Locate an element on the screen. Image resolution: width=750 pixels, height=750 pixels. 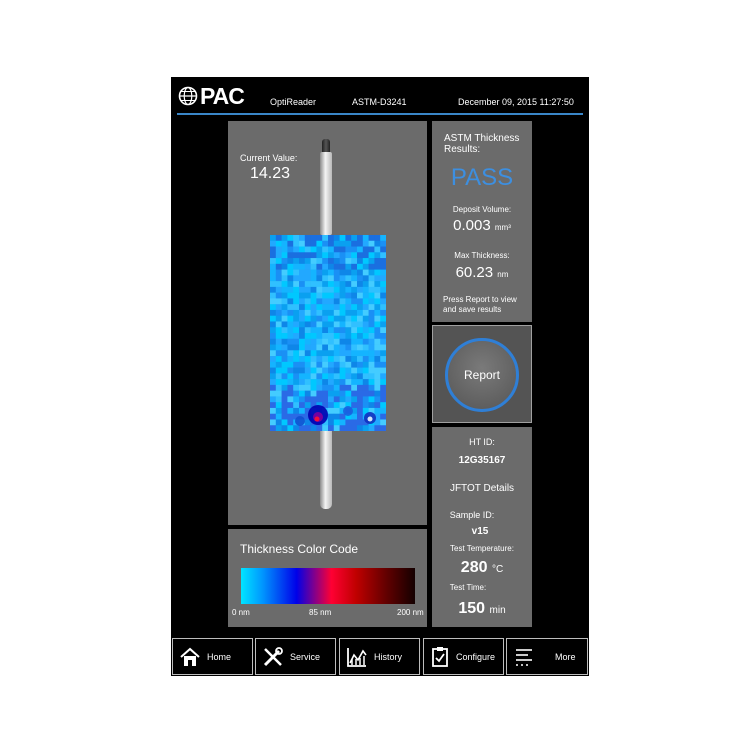
color-code-panel: Thickness Color Code 0 nm 85 nm 200 nm is located at coordinates (327, 578).